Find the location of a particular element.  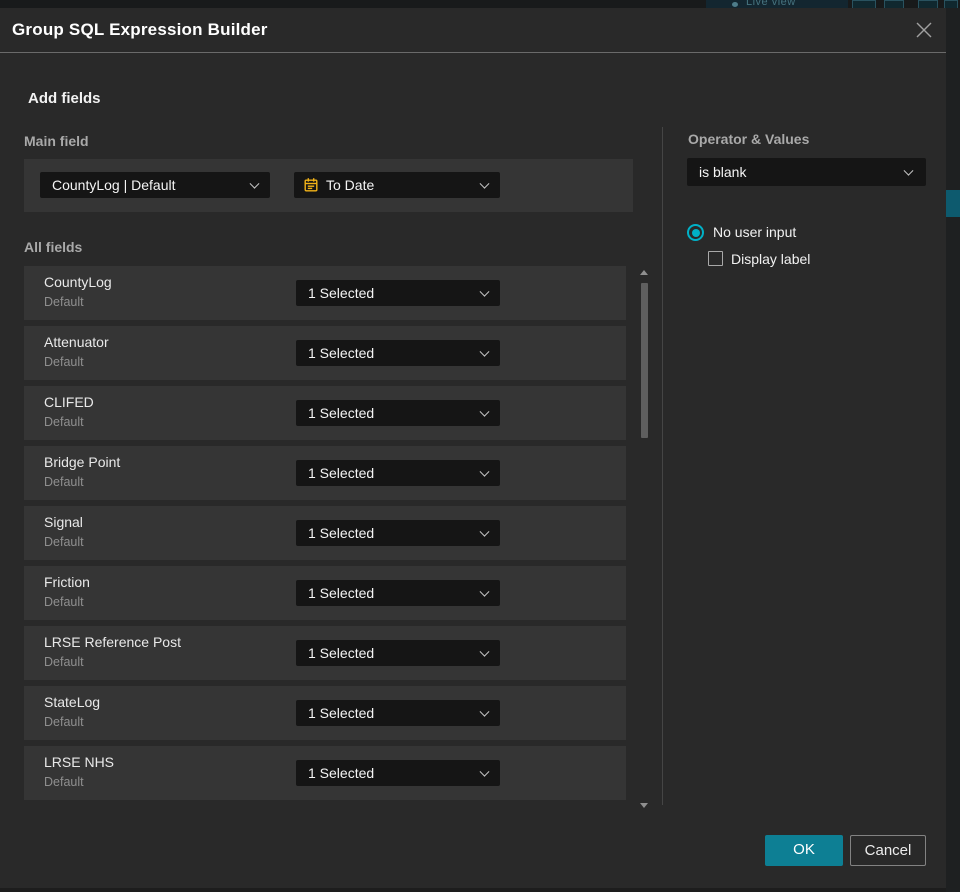

eye-icon is located at coordinates (735, 4).